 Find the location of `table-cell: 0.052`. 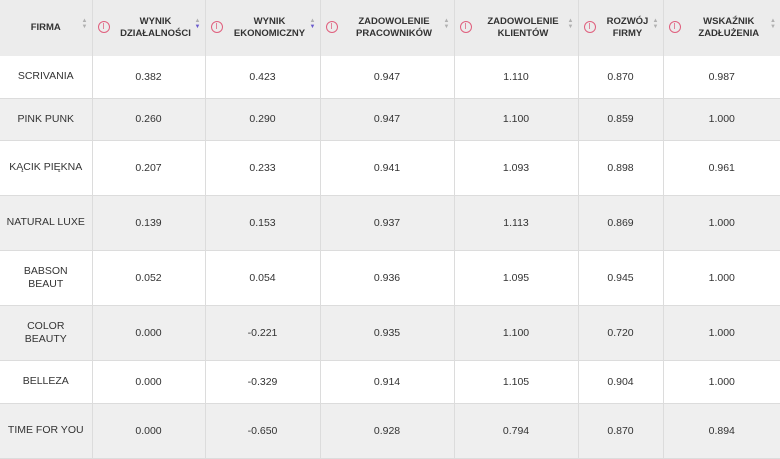

table-cell: 0.052 is located at coordinates (148, 277).